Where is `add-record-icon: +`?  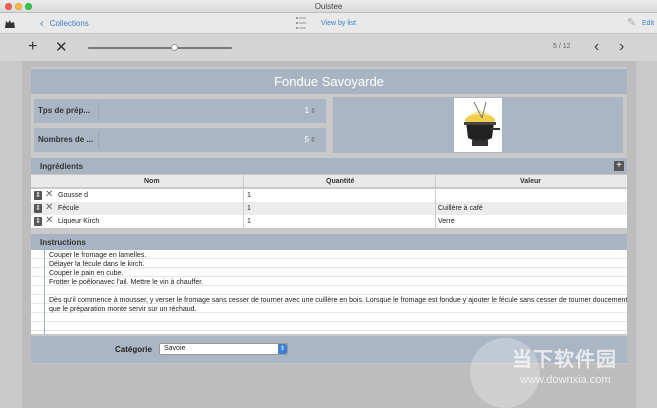 add-record-icon: + is located at coordinates (32, 47).